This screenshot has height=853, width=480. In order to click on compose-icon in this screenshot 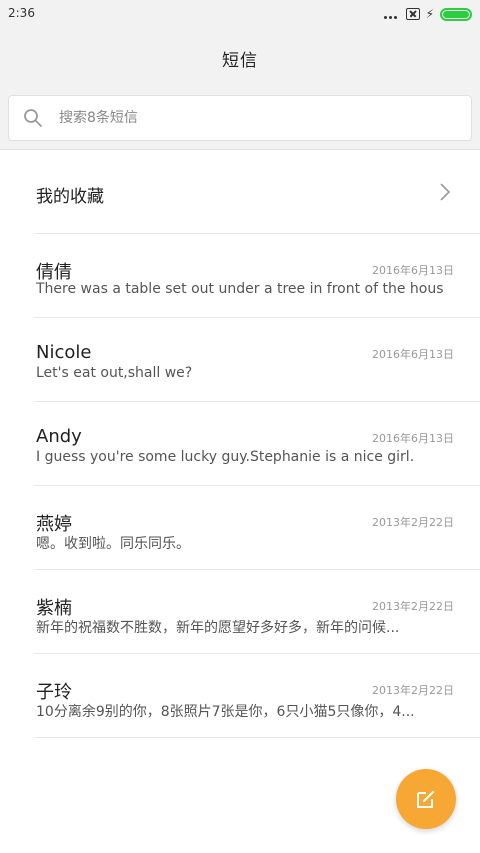, I will do `click(426, 799)`.